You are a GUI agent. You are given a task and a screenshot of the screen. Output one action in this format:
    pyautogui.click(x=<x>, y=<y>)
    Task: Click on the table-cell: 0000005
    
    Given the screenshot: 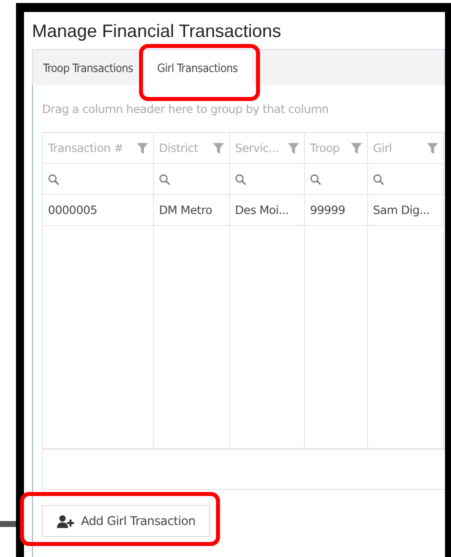 What is the action you would take?
    pyautogui.click(x=98, y=210)
    